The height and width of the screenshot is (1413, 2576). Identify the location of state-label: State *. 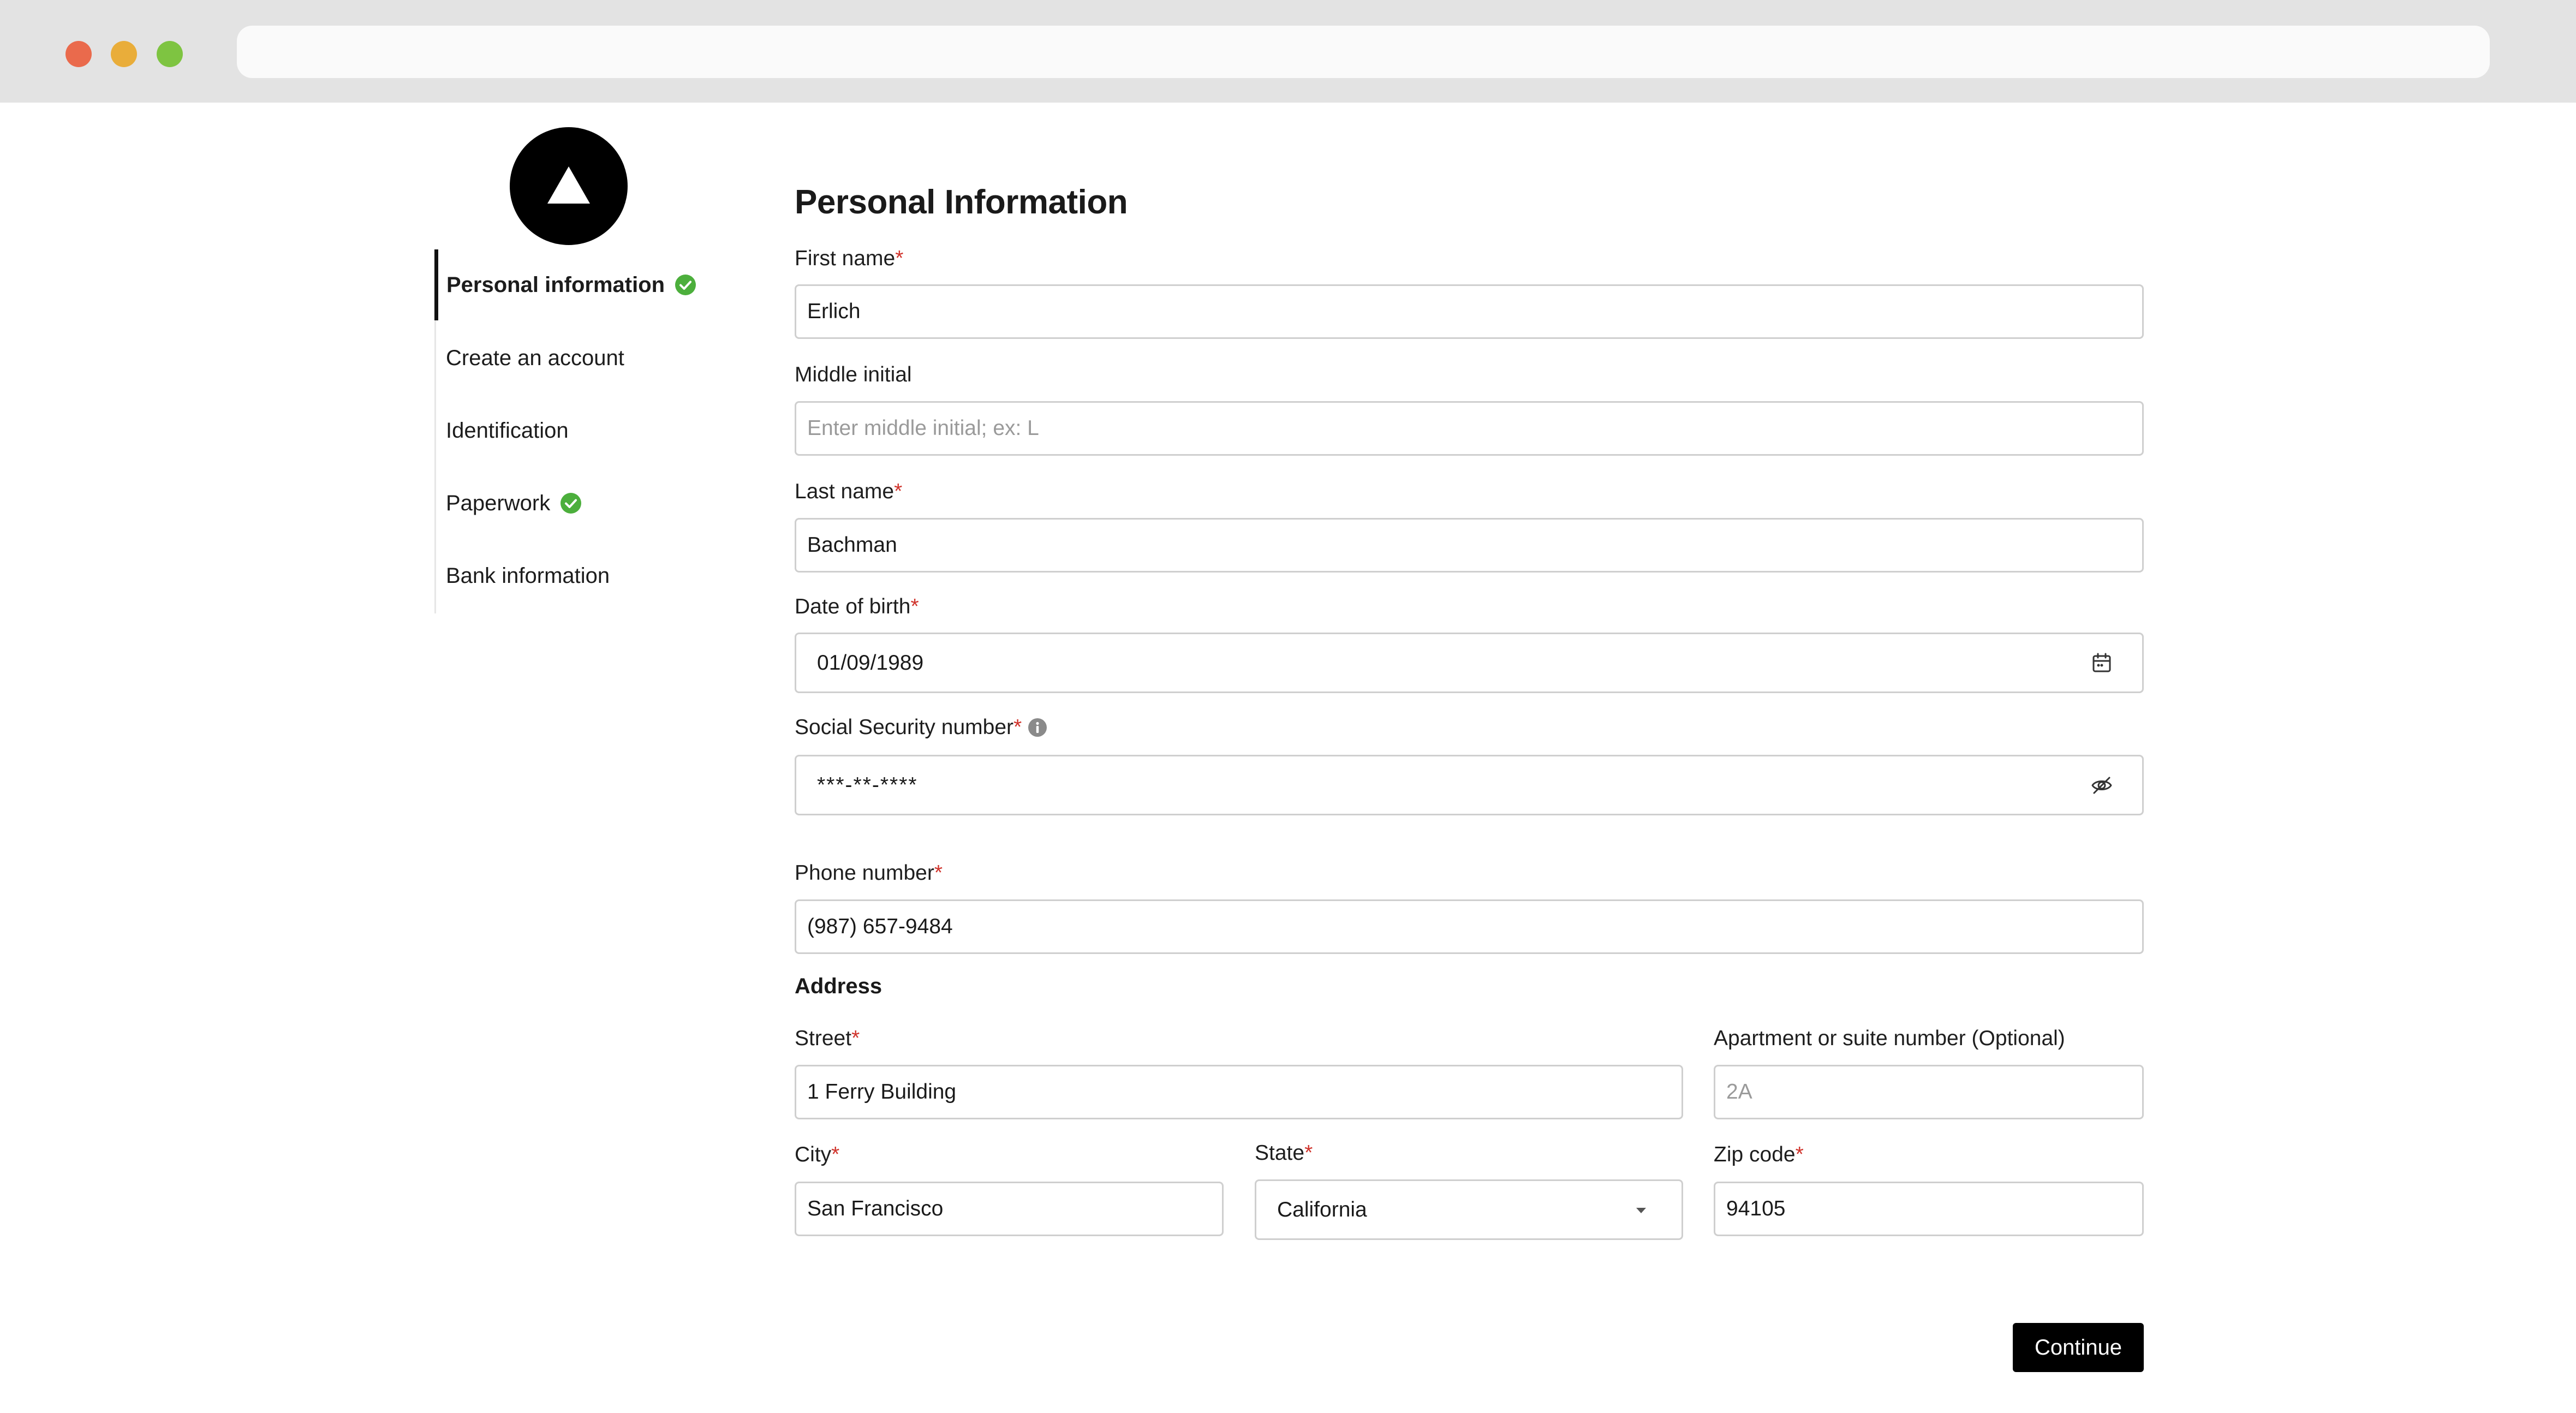
(1284, 1153).